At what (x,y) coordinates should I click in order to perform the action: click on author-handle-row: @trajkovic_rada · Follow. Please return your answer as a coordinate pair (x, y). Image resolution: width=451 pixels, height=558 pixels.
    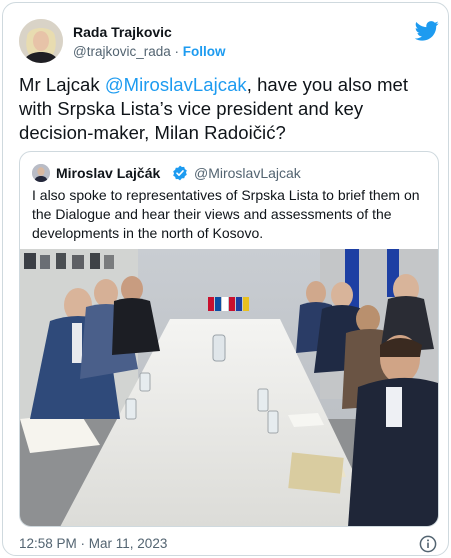
    Looking at the image, I should click on (149, 51).